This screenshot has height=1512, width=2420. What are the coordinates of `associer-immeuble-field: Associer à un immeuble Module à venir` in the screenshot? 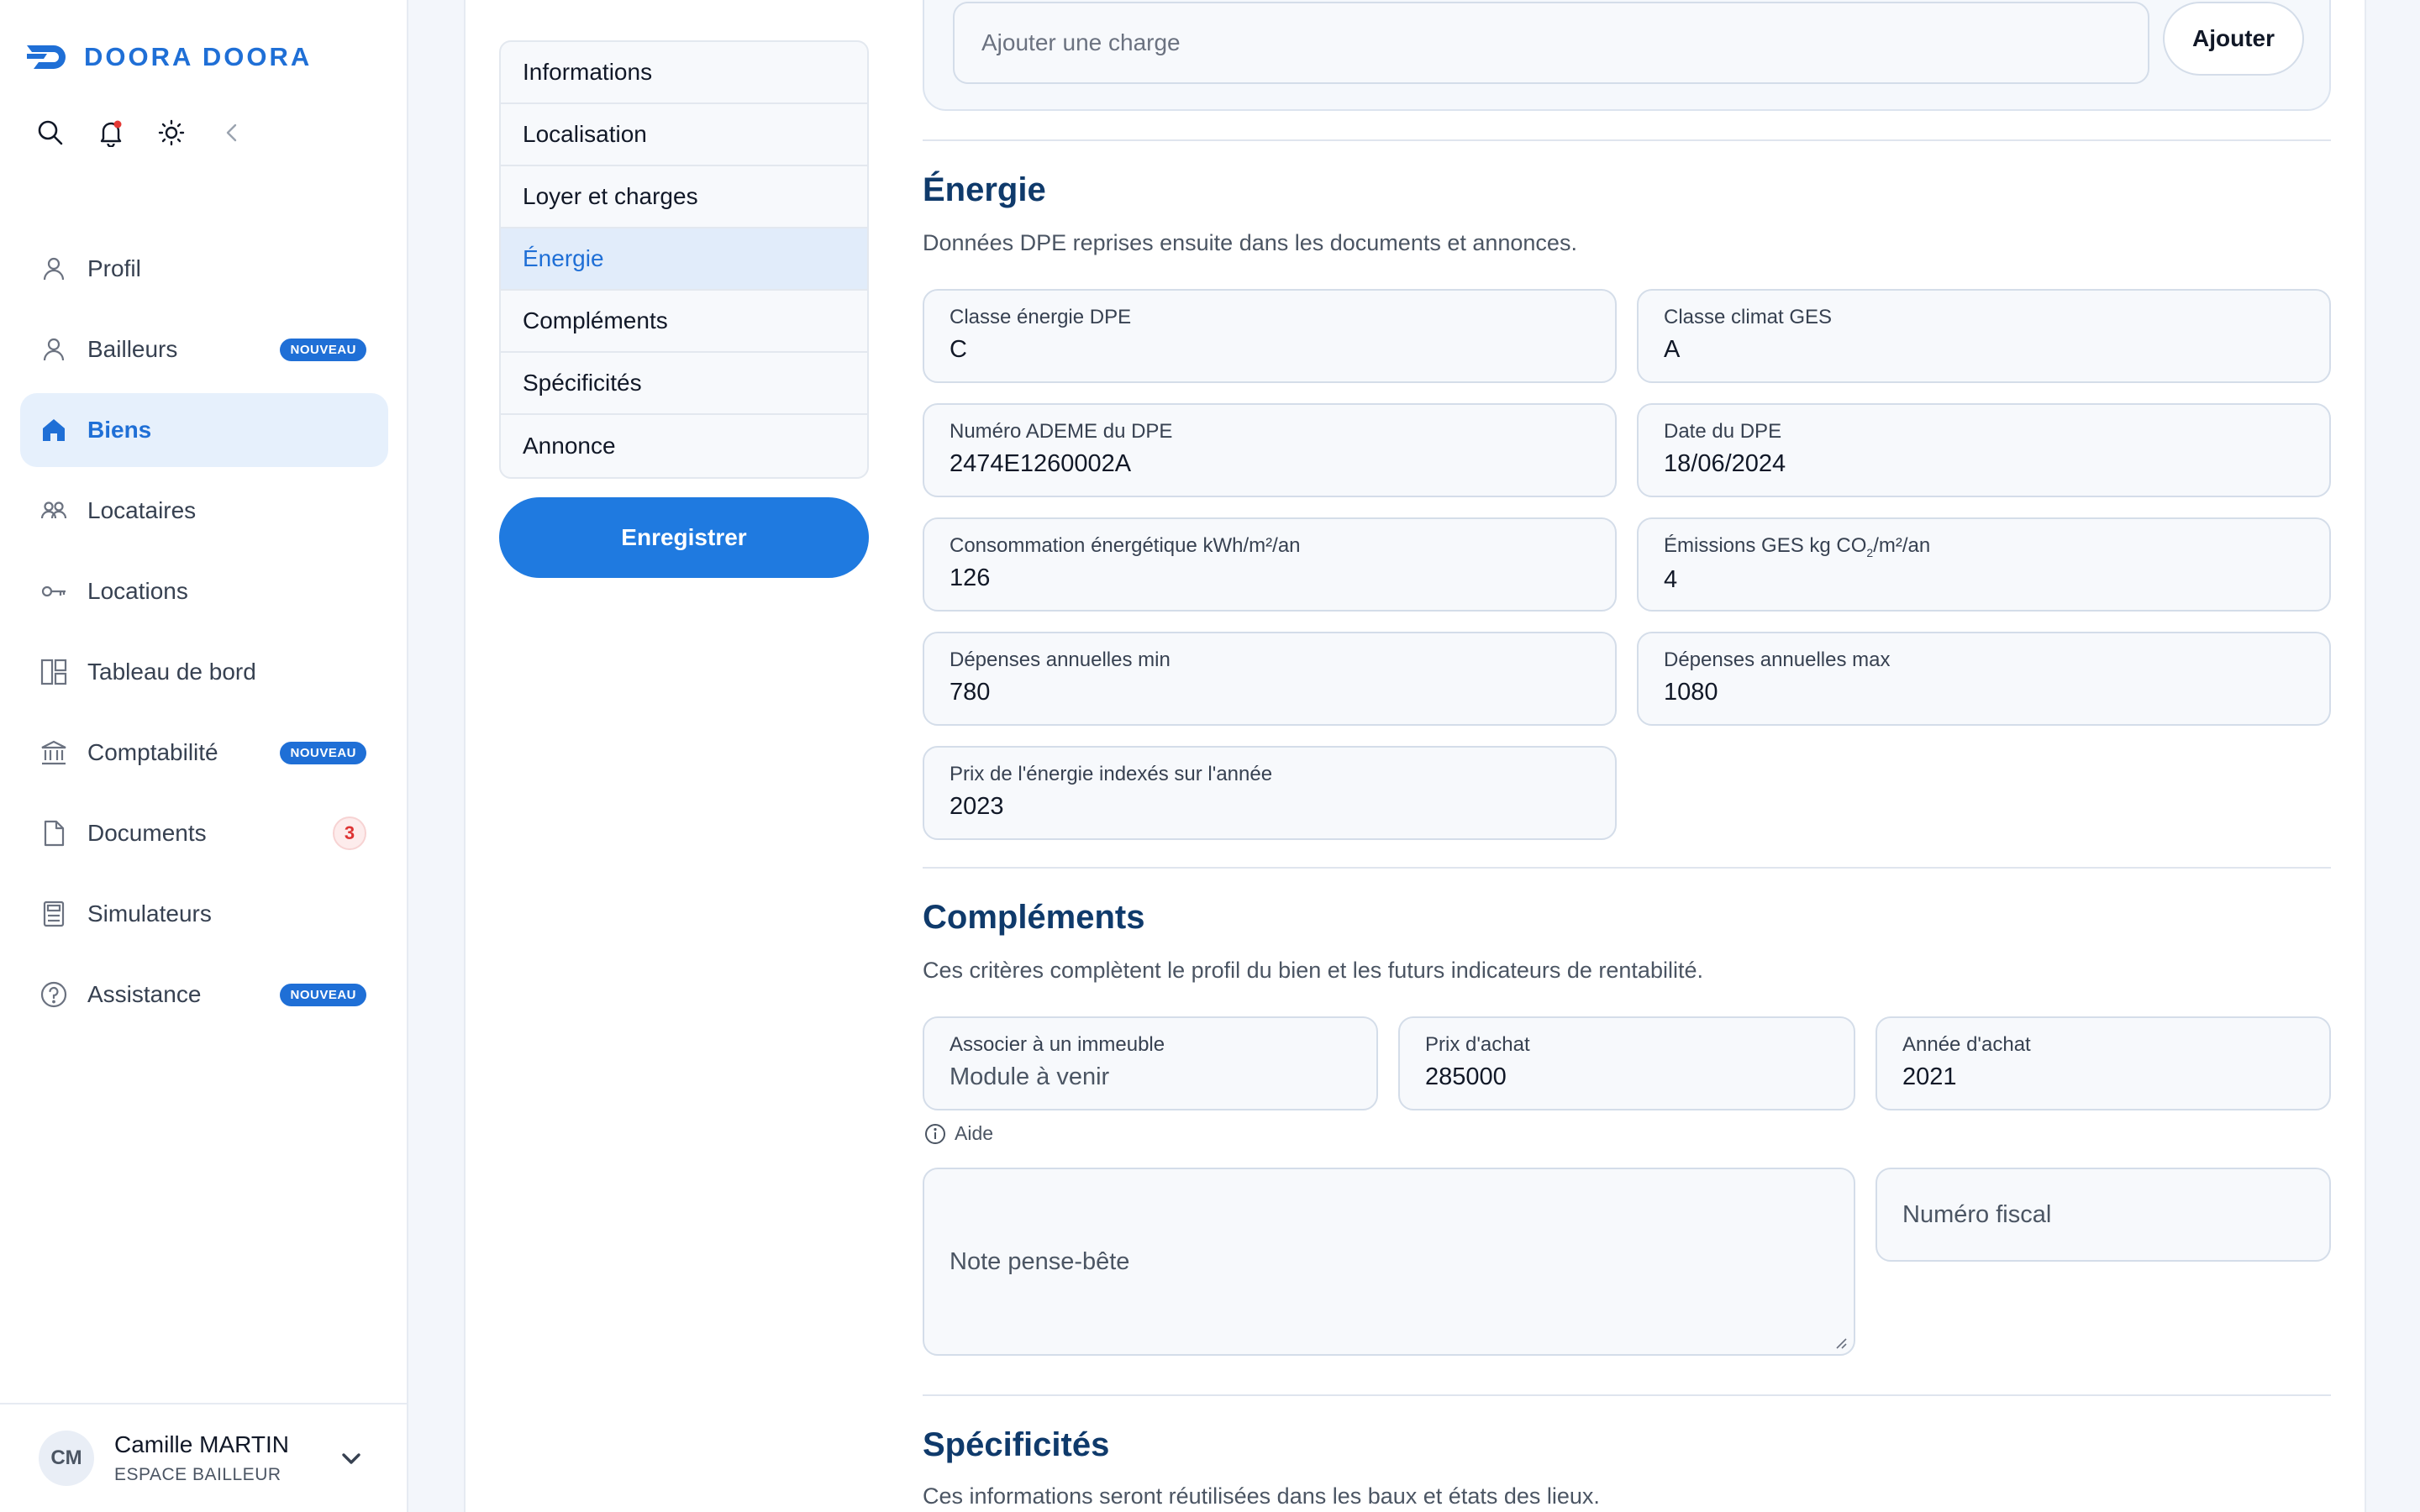 It's located at (1150, 1063).